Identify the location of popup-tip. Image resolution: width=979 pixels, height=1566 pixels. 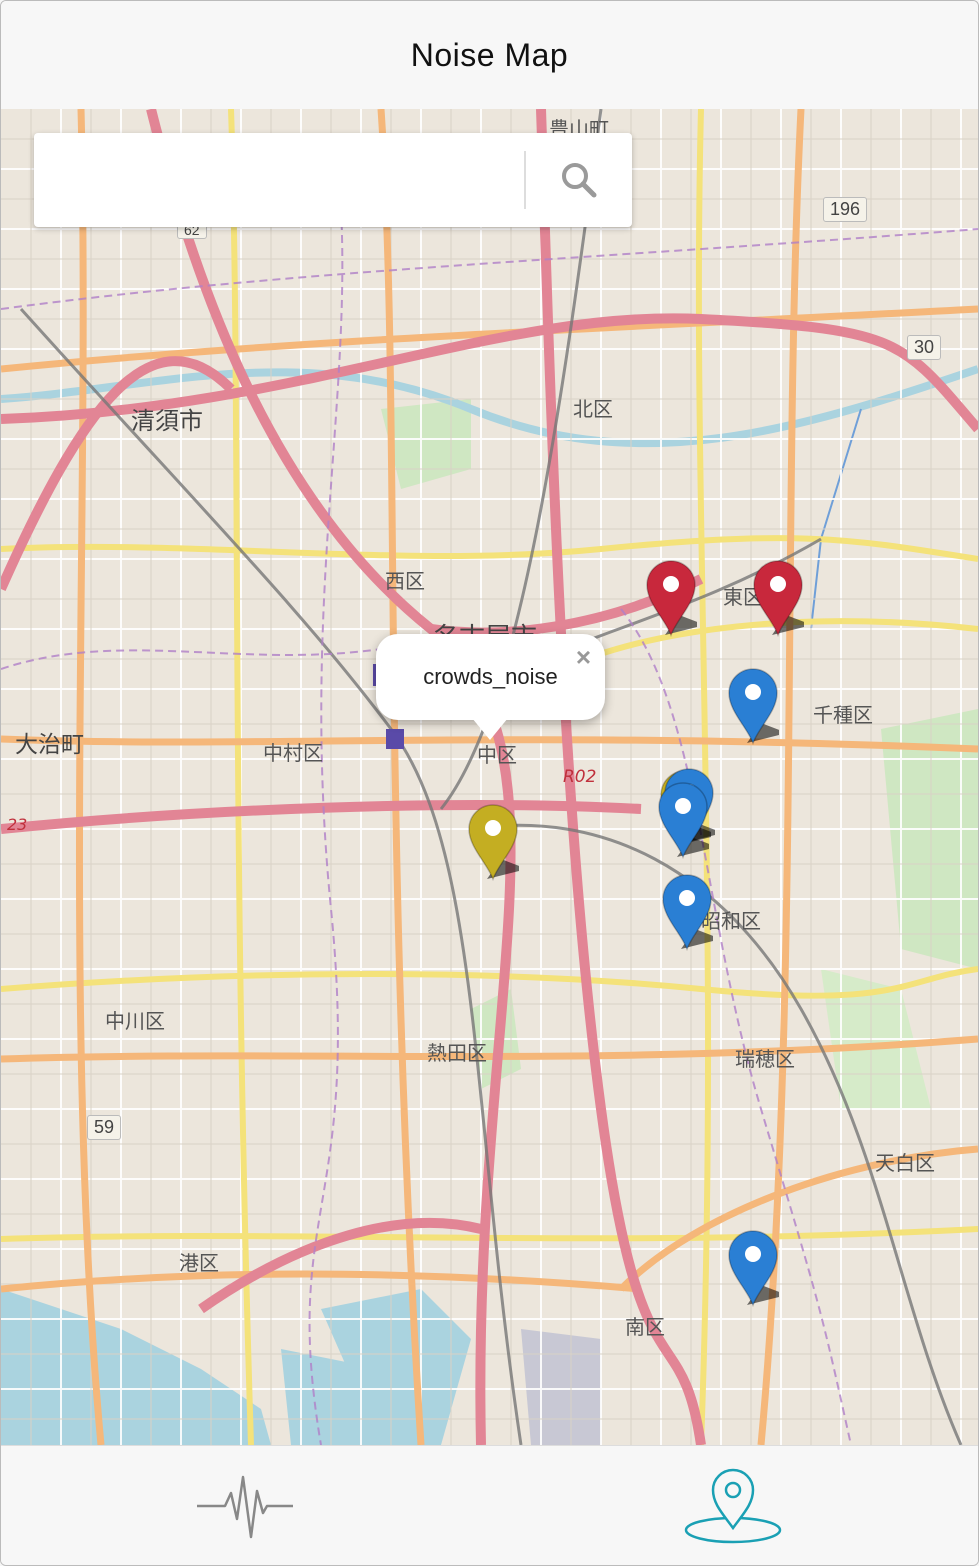
(490, 729).